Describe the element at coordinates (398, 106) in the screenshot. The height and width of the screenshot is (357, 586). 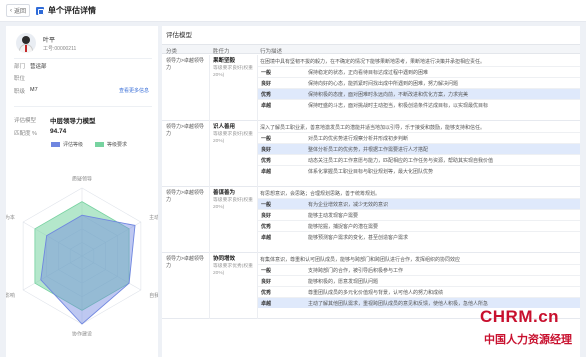
I see `level-text: 保持旺盛的斗志，面对挑战时主动担当，积极创造条件达成目标，以实现最优目标` at that location.